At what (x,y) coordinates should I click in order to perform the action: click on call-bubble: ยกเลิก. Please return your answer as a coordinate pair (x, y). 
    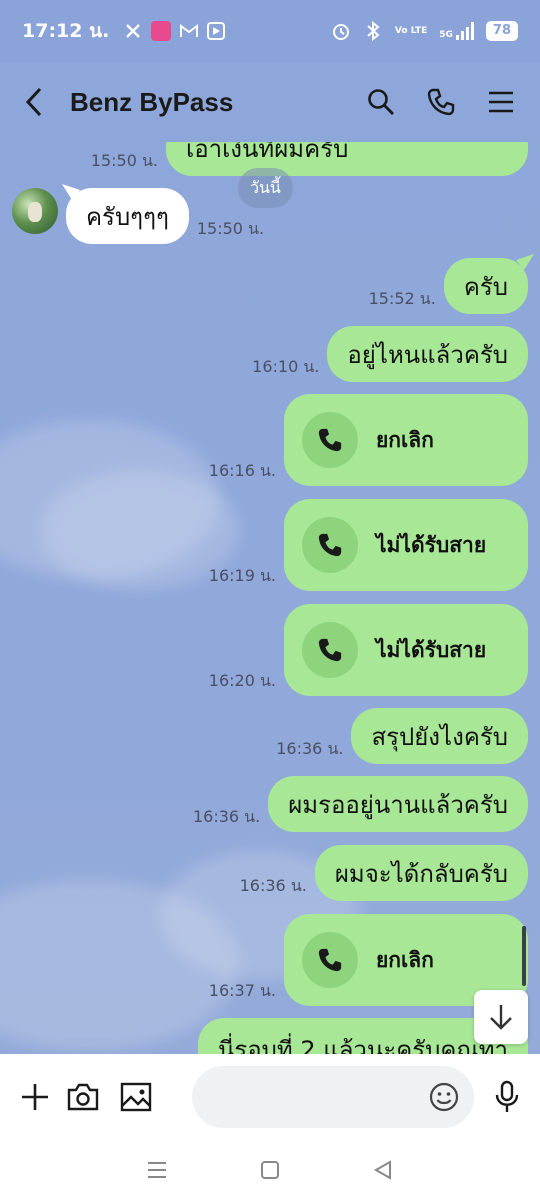
    Looking at the image, I should click on (406, 440).